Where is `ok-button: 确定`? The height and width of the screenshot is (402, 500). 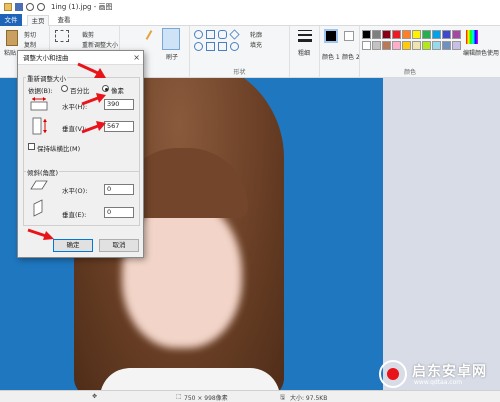 ok-button: 确定 is located at coordinates (73, 245).